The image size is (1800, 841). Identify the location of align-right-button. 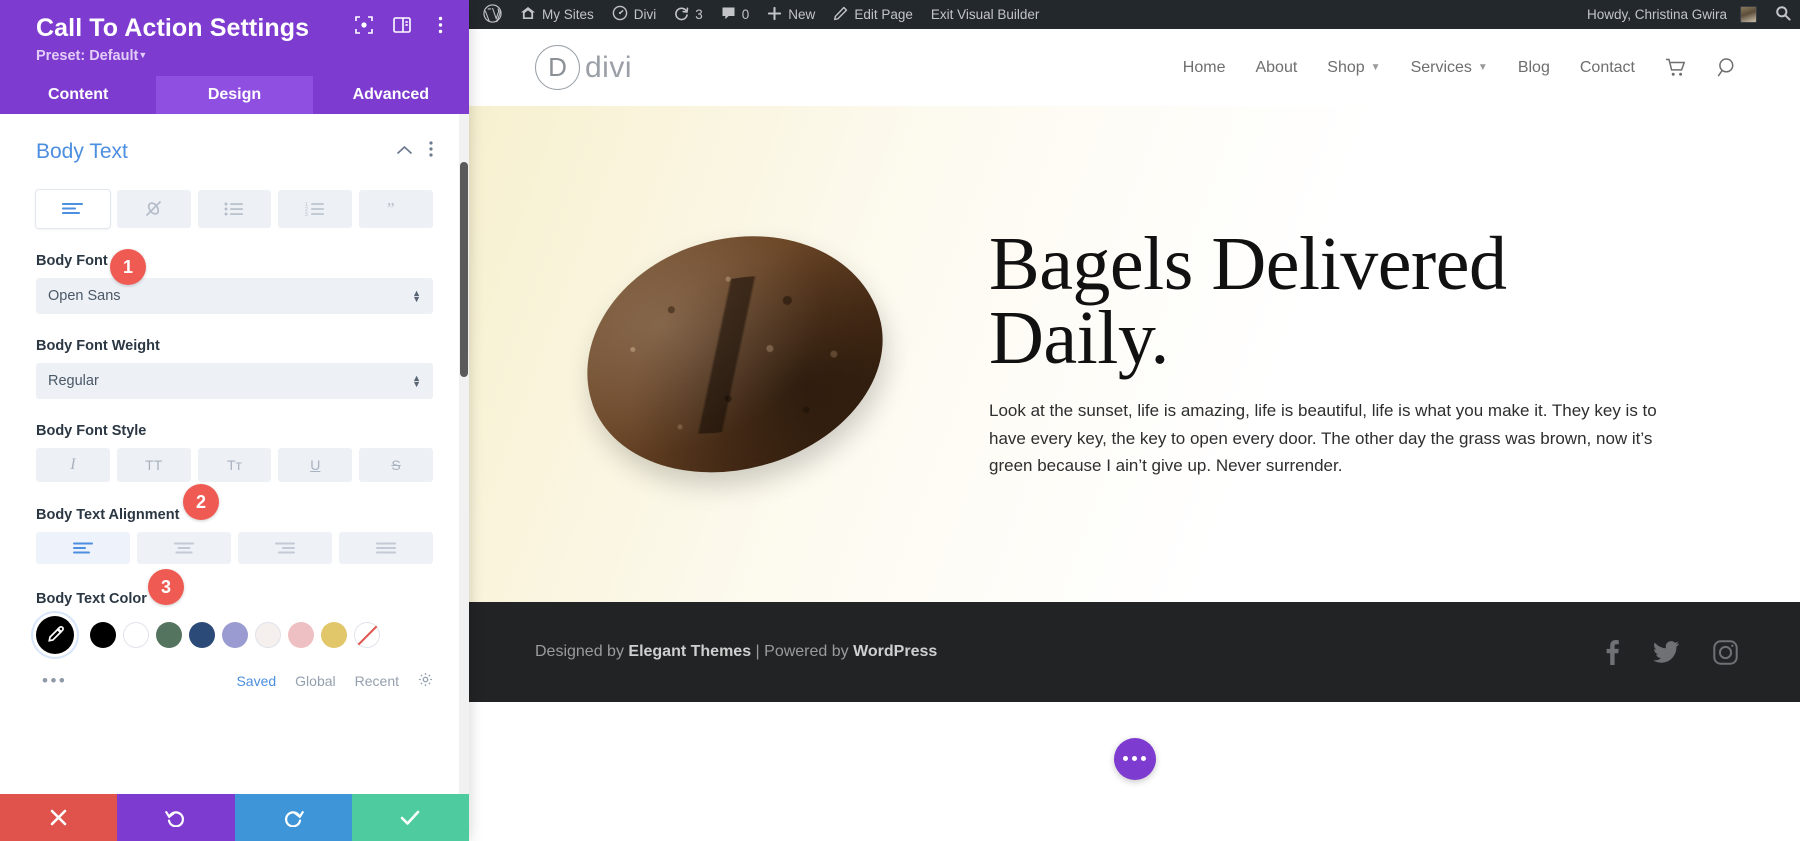
(285, 547).